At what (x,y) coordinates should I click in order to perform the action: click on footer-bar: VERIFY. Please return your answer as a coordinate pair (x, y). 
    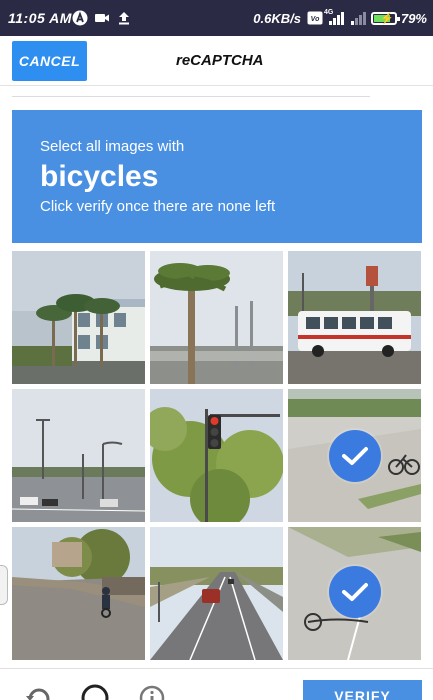
    Looking at the image, I should click on (216, 684).